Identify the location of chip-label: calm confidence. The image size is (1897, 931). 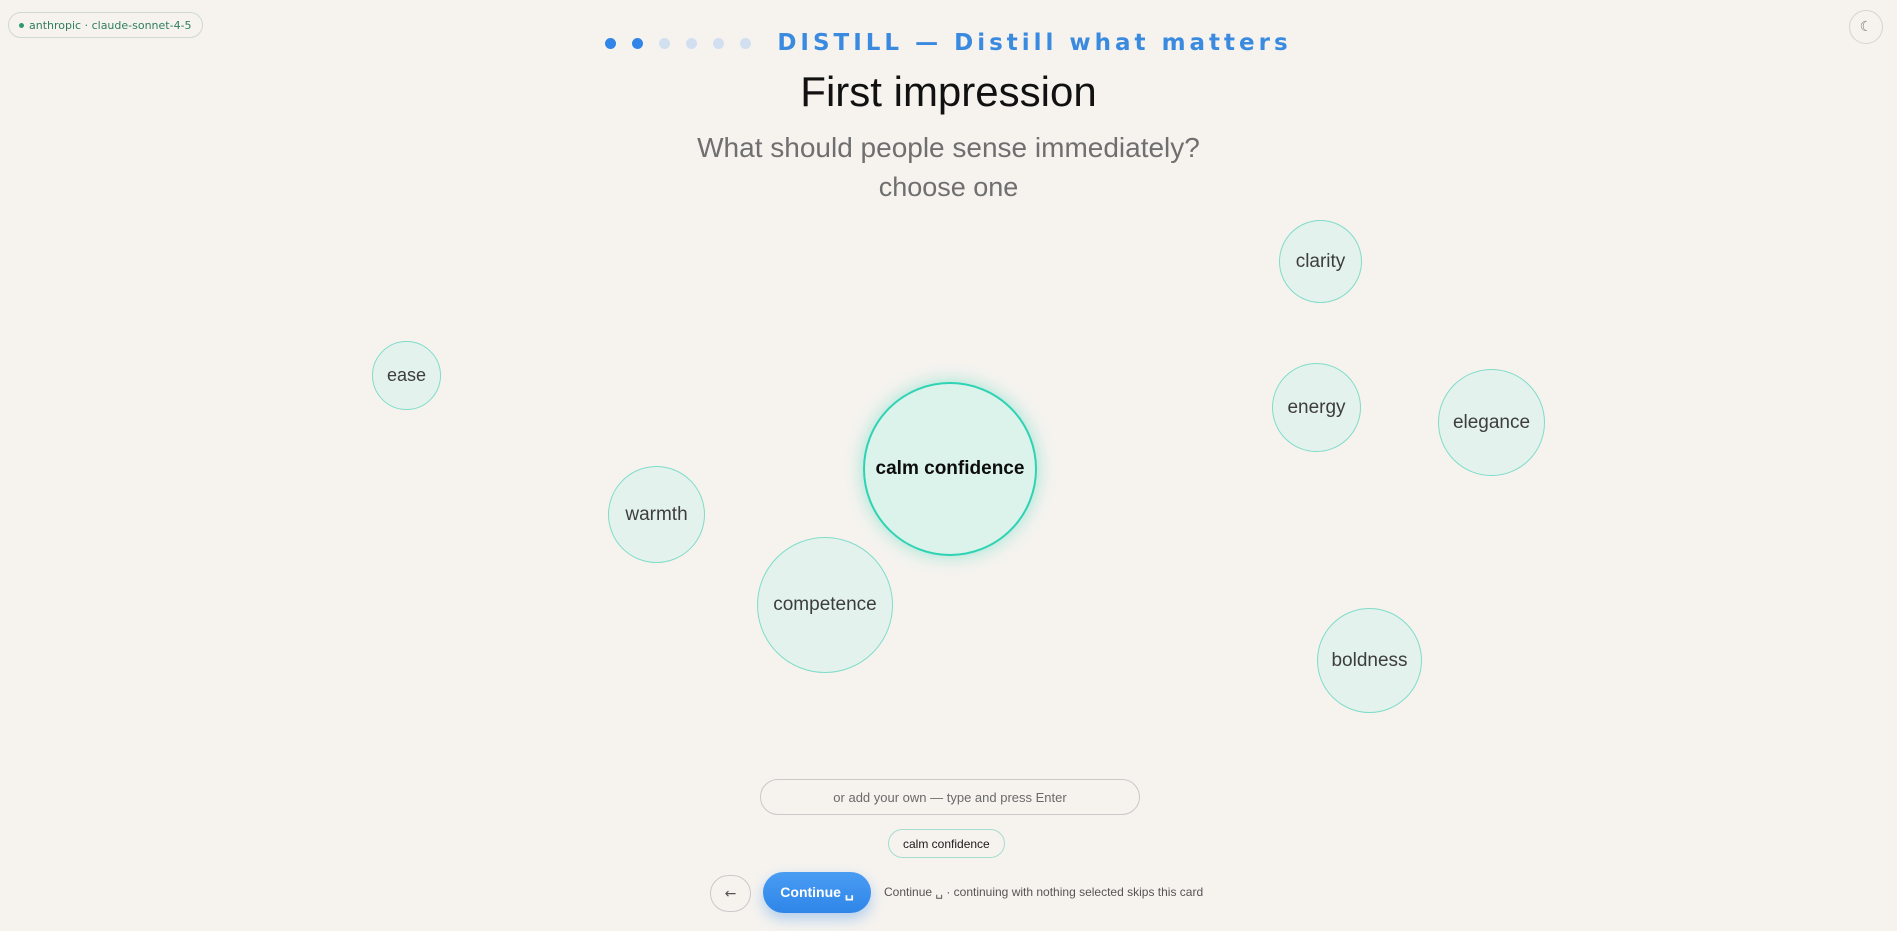
(946, 843).